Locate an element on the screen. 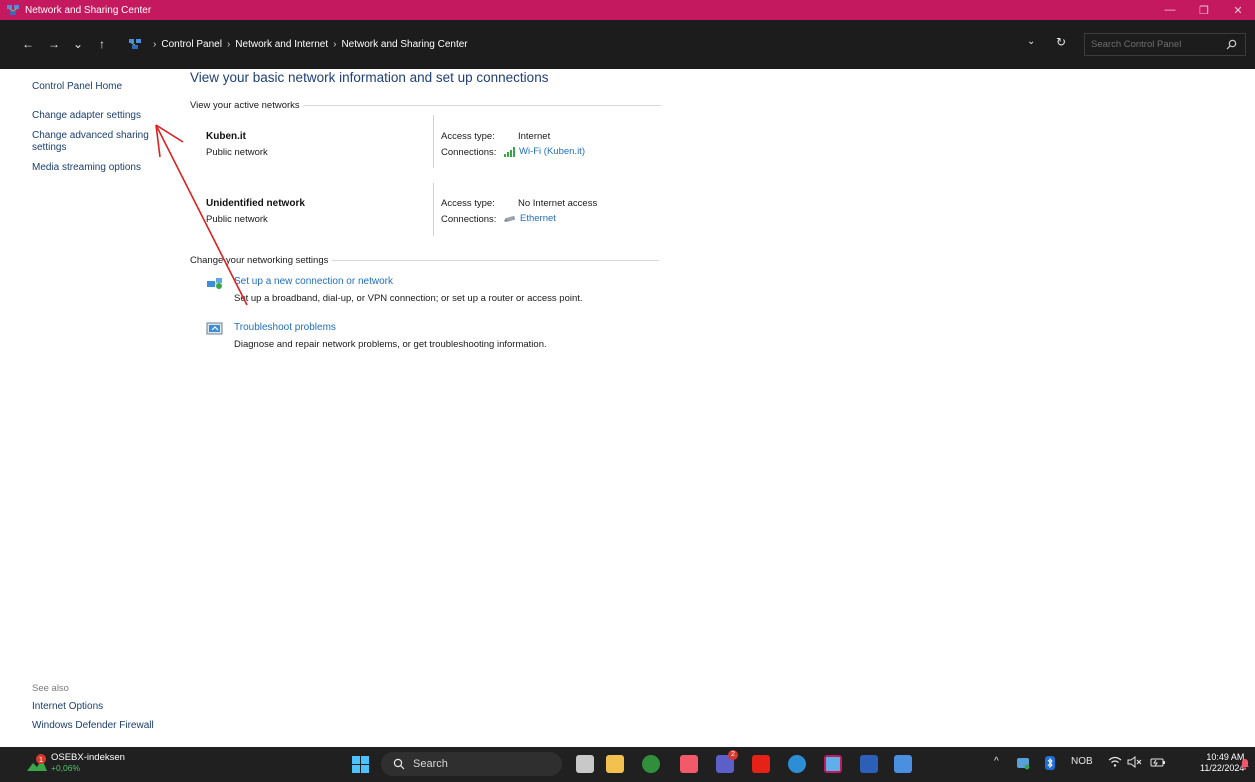 The width and height of the screenshot is (1255, 782). refresh-button: ↻ is located at coordinates (1061, 42).